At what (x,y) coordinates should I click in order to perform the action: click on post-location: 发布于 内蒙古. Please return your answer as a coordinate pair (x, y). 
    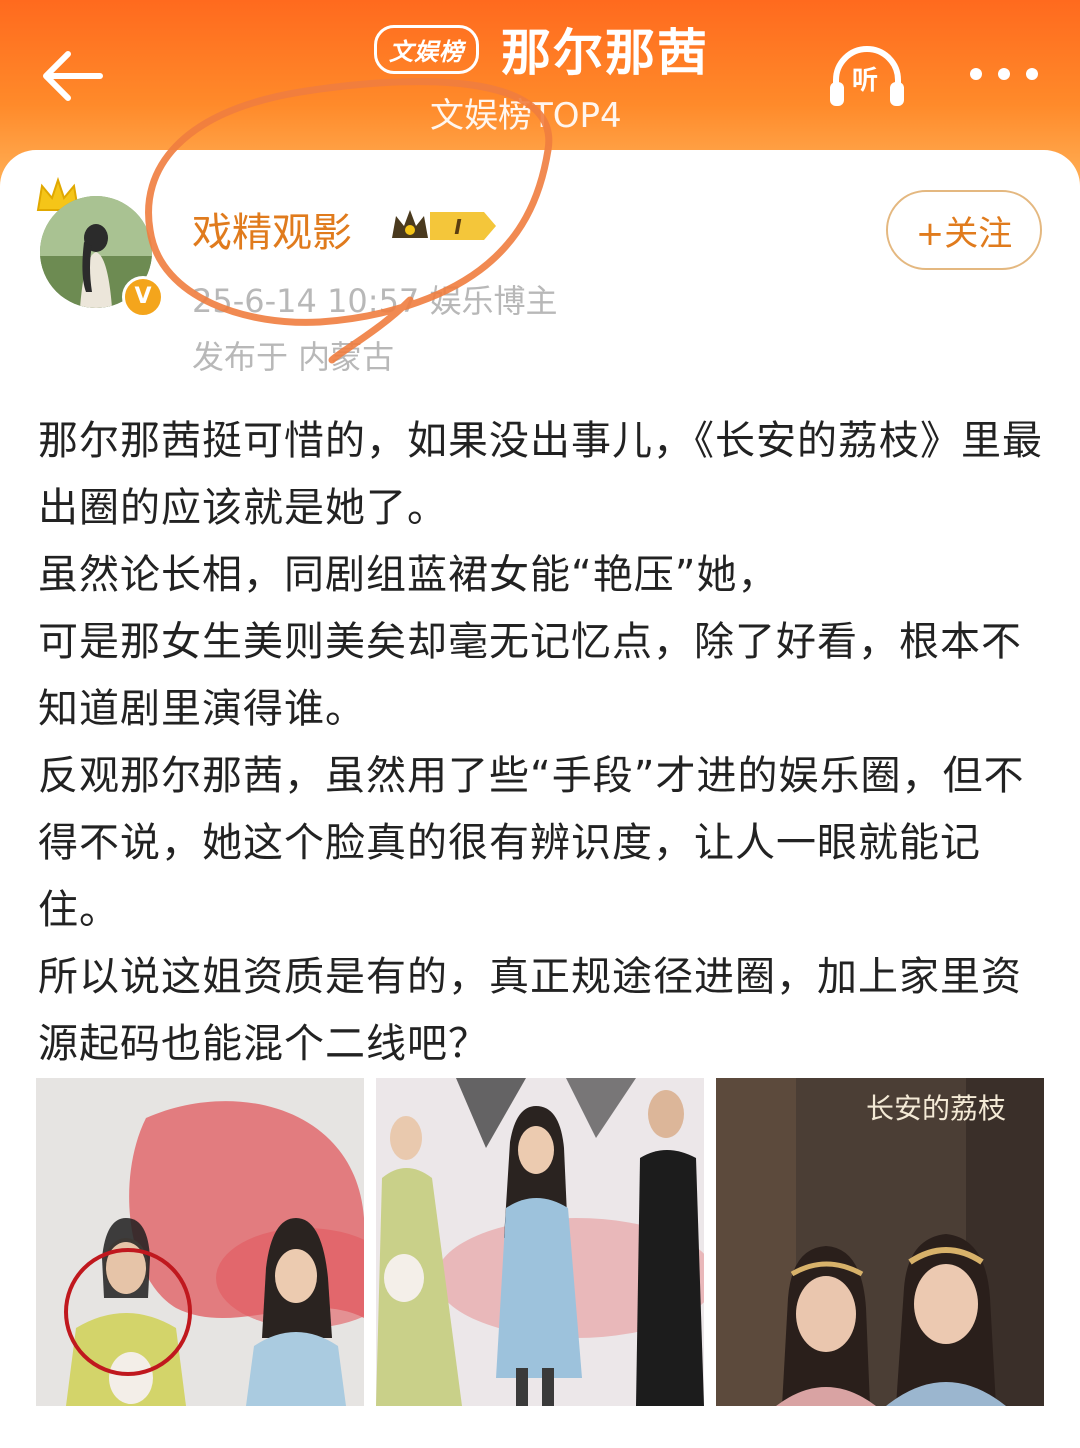
    Looking at the image, I should click on (293, 357).